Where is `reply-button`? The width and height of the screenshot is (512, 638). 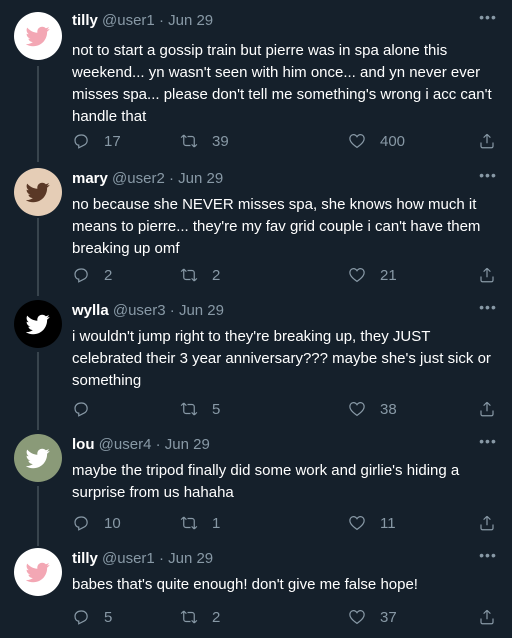
reply-button is located at coordinates (88, 409).